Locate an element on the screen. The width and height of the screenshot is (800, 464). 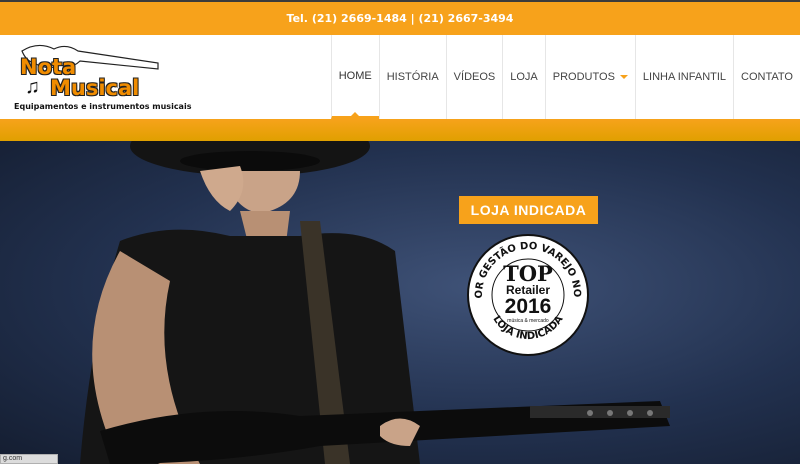
nav-label: VÍDEOS is located at coordinates (474, 77).